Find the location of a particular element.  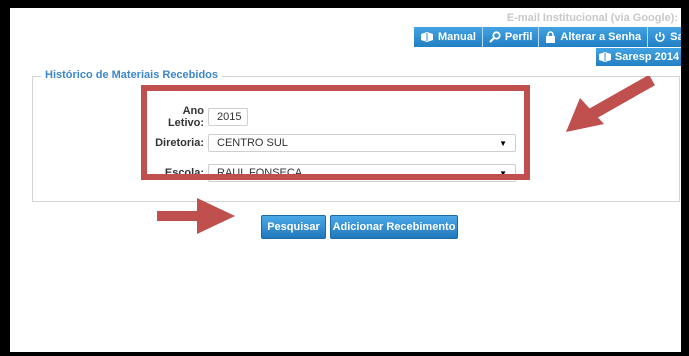

manual-button: Manual is located at coordinates (448, 37).